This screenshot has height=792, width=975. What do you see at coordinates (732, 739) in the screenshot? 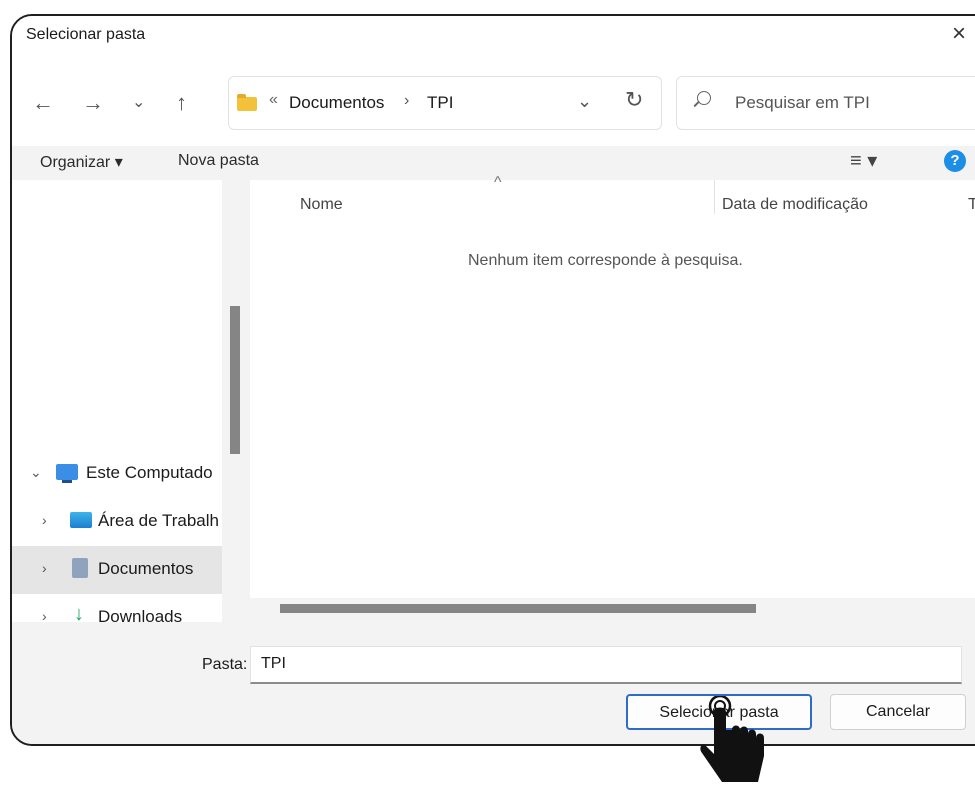
I see `hand-pointer-cursor-icon` at bounding box center [732, 739].